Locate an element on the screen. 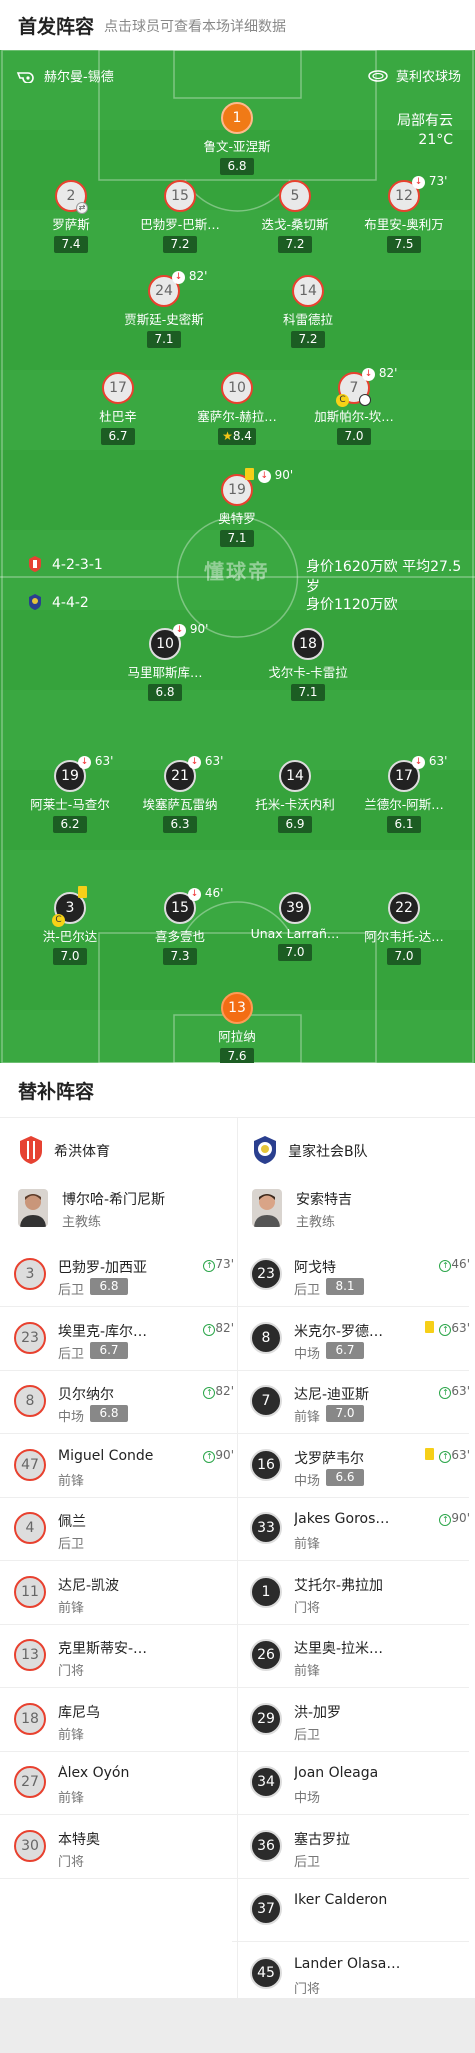 The image size is (475, 2053). away-player: 17 兰德尔-阿斯… 6.1 ↓ 63' is located at coordinates (404, 793).